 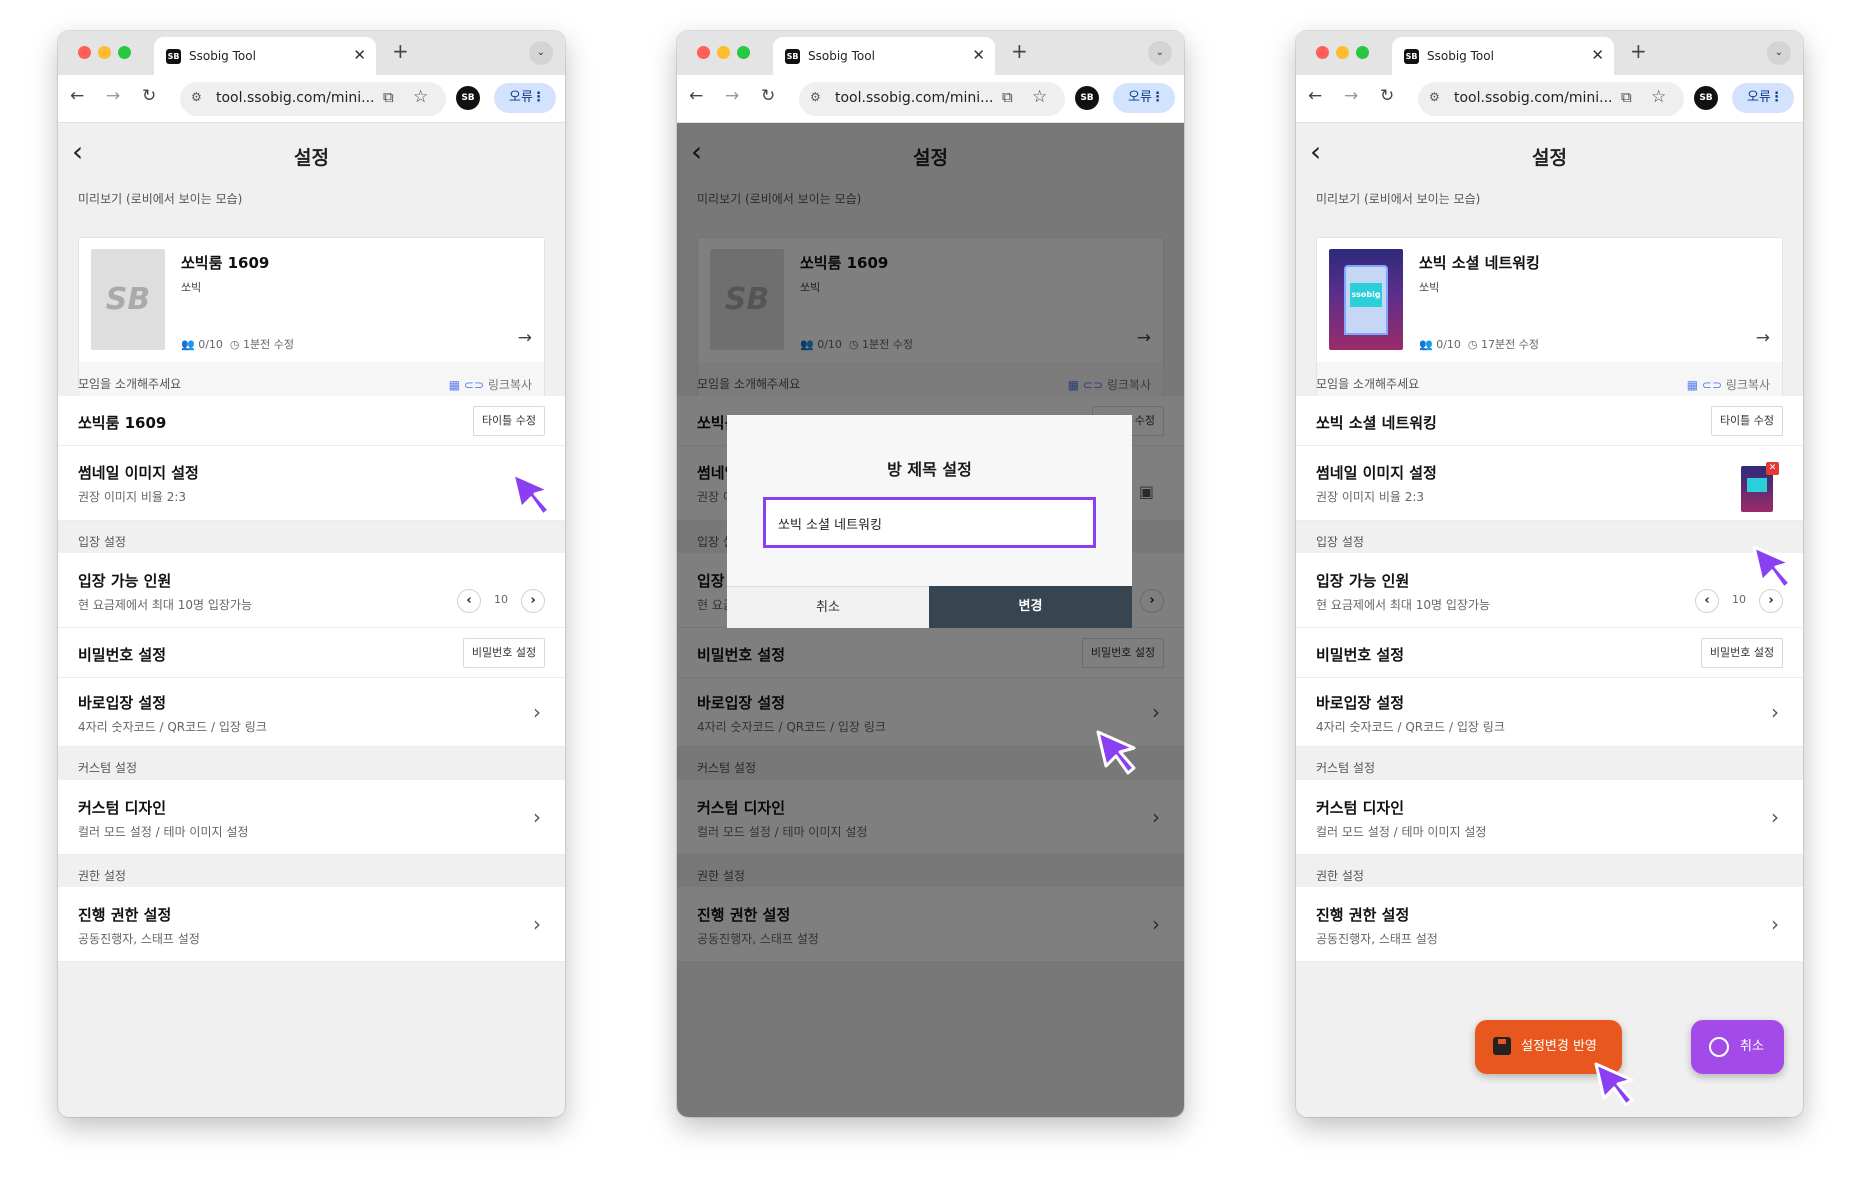 I want to click on error-label: 오류, so click(x=521, y=97).